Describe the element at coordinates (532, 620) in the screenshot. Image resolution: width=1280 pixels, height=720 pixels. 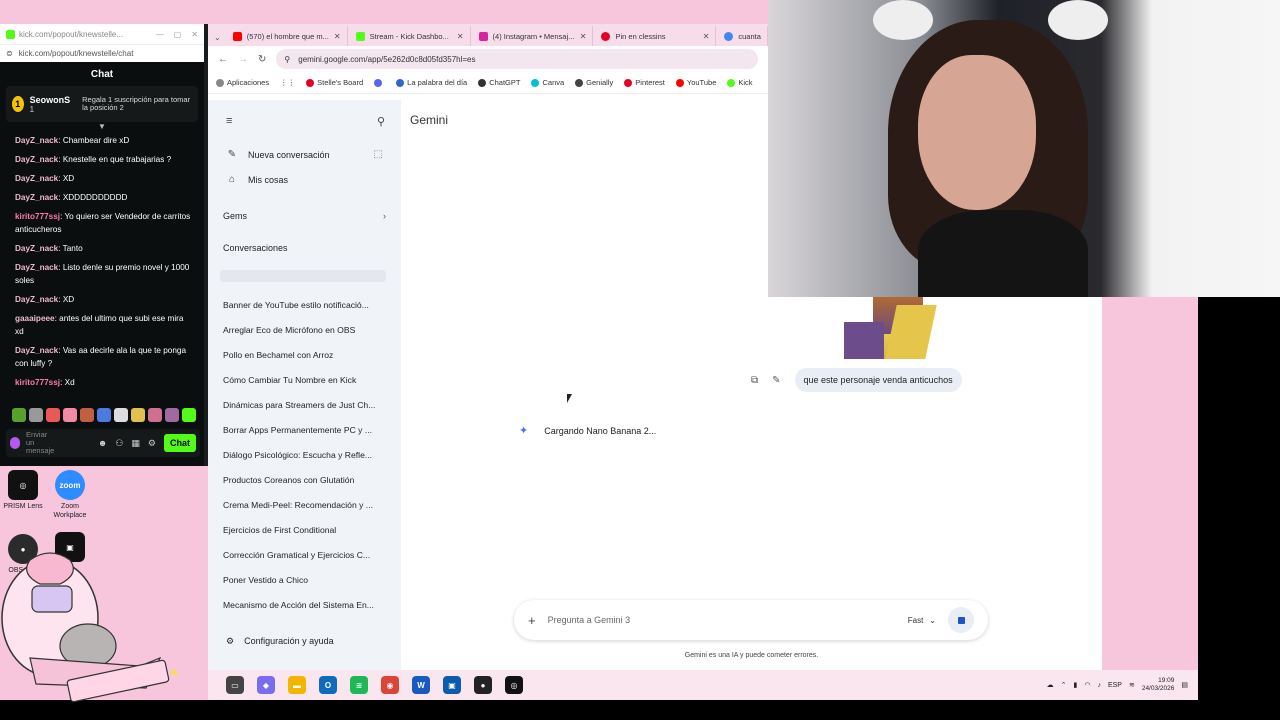
I see `add-attachment-icon: +` at that location.